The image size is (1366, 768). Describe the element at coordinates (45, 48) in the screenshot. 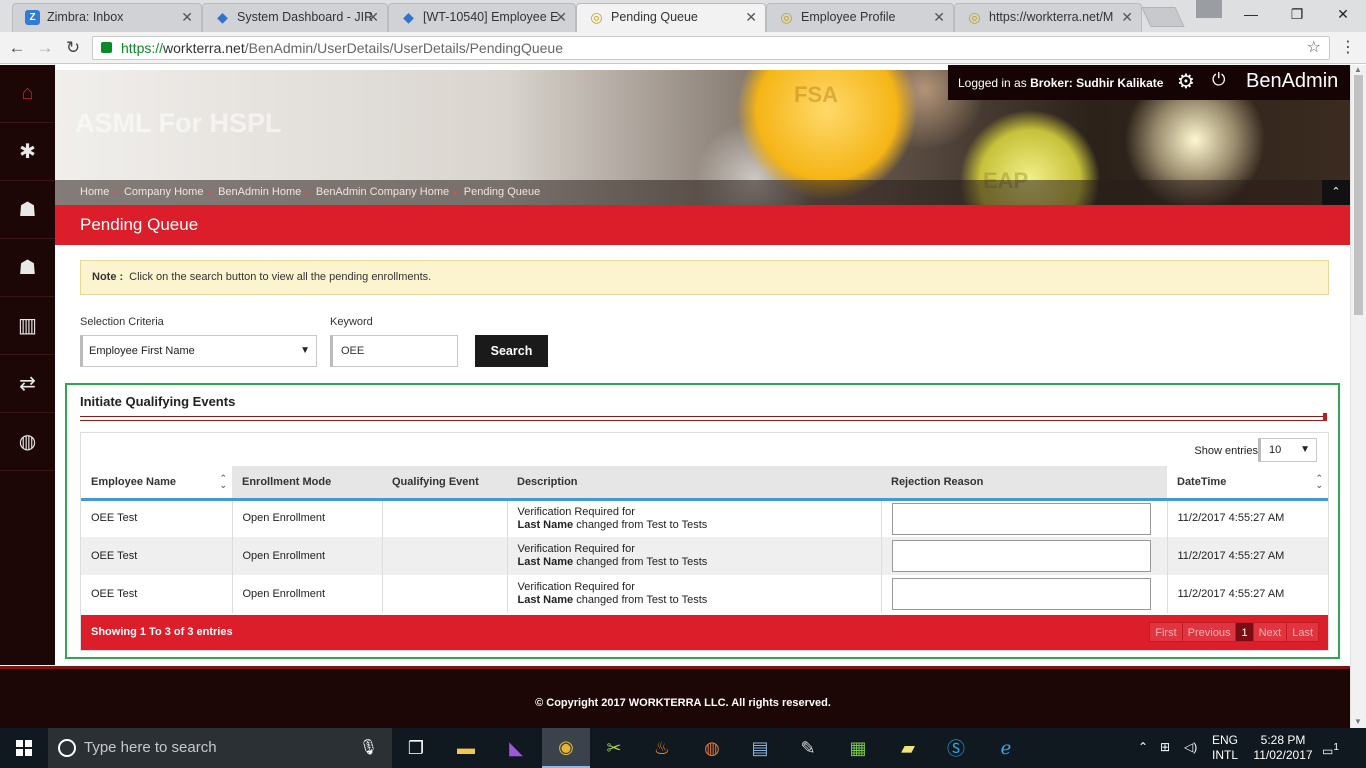

I see `forward-icon: →` at that location.